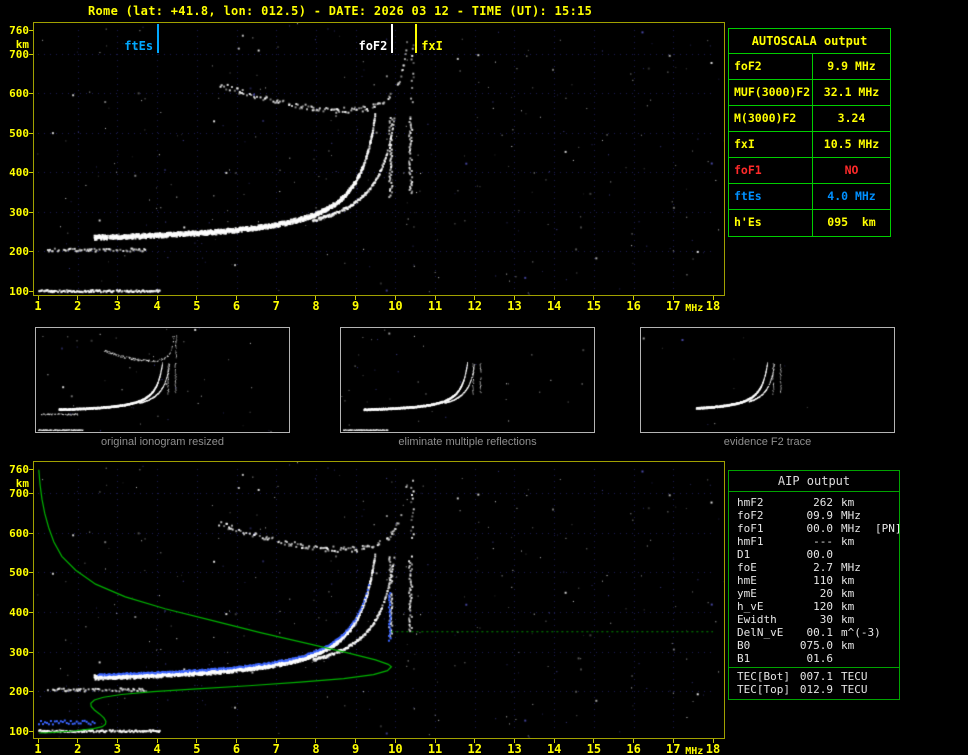 The height and width of the screenshot is (755, 968). I want to click on top-plot-x-tick-label: 8, so click(316, 306).